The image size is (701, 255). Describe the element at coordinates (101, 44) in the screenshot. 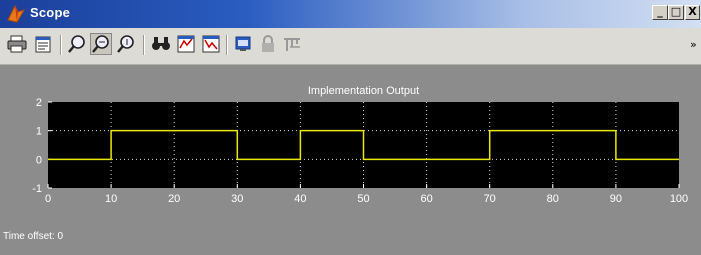

I see `zoom-x-icon` at that location.